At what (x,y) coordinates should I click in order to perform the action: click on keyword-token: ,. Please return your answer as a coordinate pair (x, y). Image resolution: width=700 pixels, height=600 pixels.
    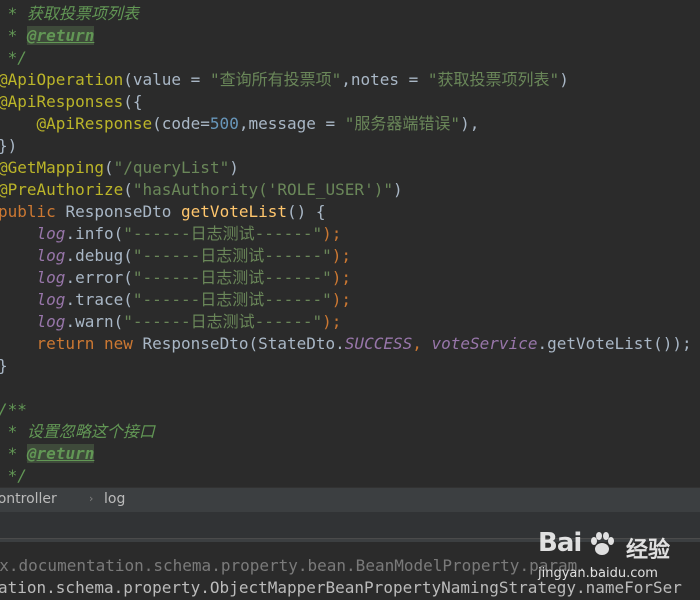
    Looking at the image, I should click on (422, 343).